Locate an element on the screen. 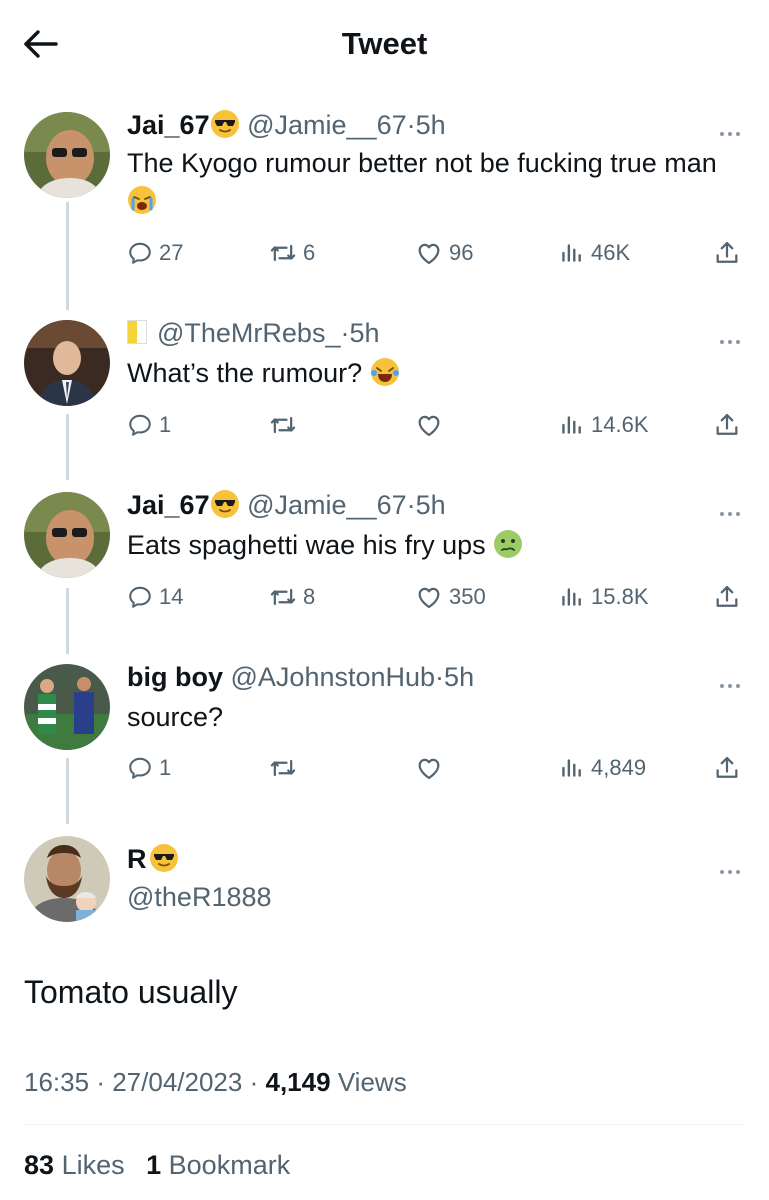 The image size is (769, 1200). user-handle: @TheMrRebs_ is located at coordinates (248, 333).